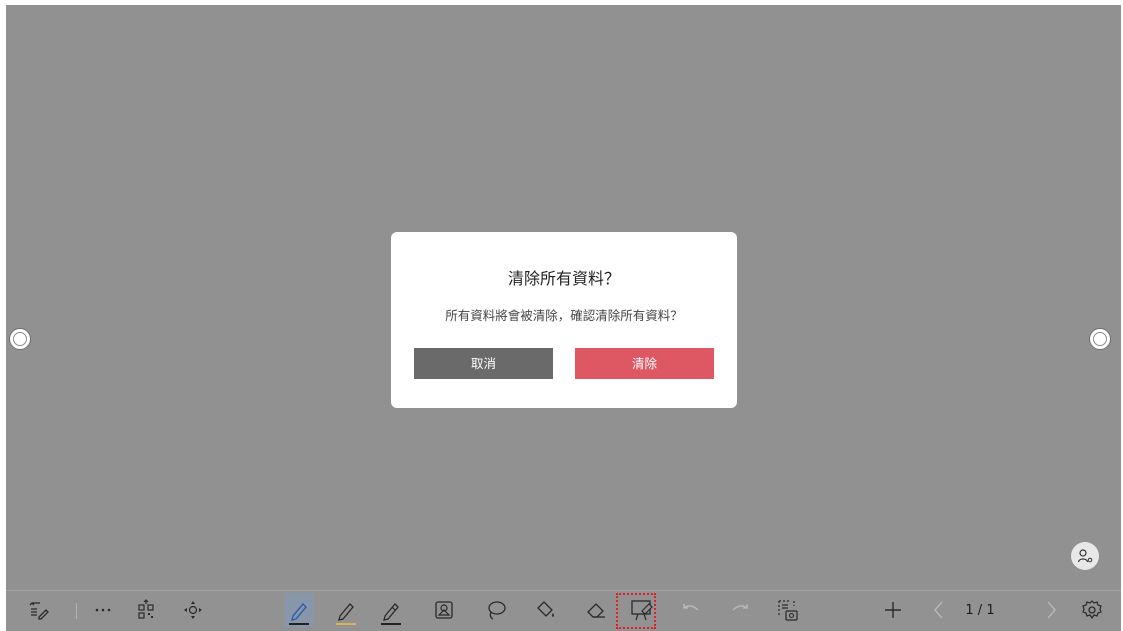 This screenshot has height=631, width=1123. I want to click on undo-icon, so click(691, 607).